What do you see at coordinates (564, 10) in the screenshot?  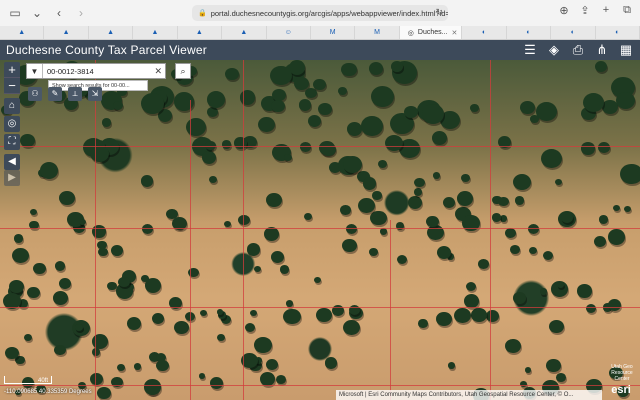 I see `download-icon: ⊕` at bounding box center [564, 10].